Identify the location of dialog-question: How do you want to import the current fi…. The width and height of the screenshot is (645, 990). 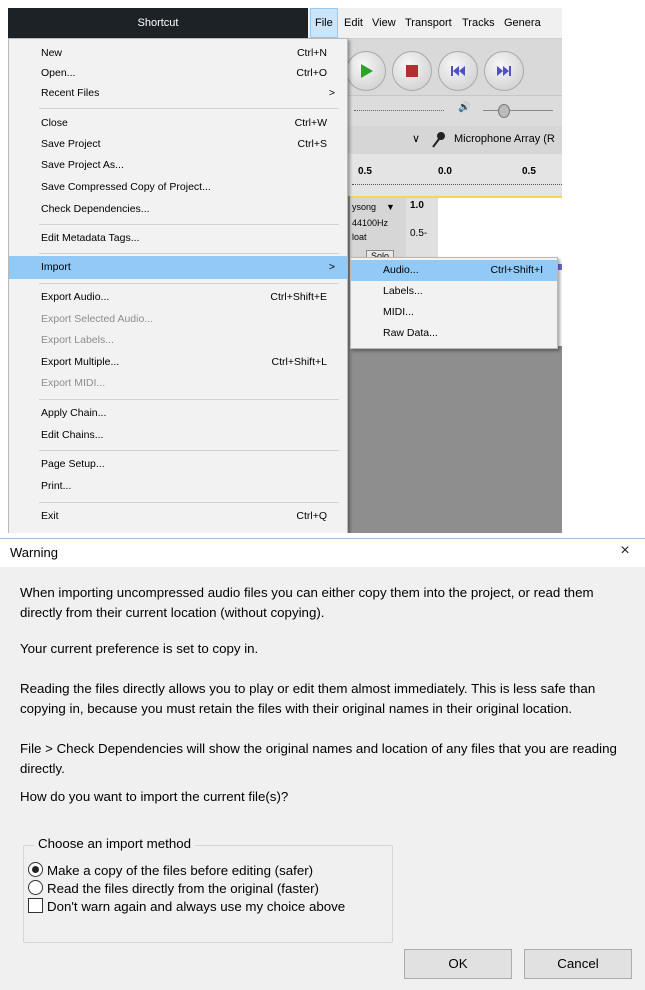
(154, 796).